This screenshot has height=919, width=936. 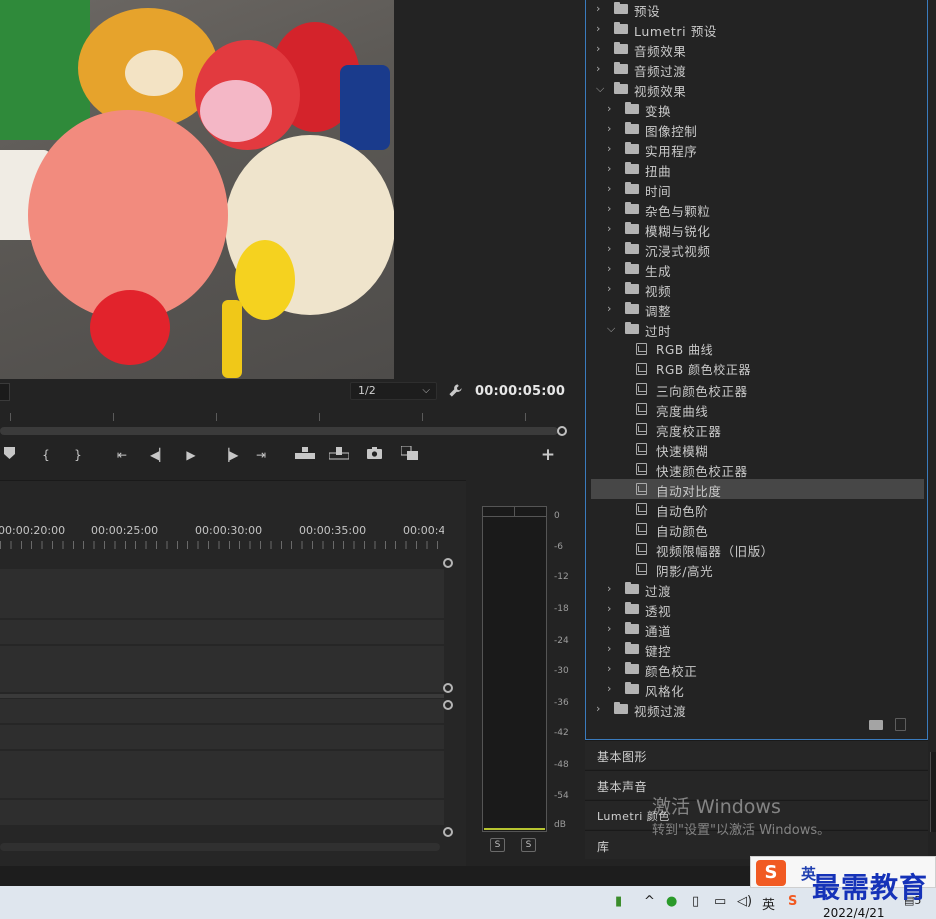 What do you see at coordinates (671, 901) in the screenshot?
I see `app-tray-icon: ●` at bounding box center [671, 901].